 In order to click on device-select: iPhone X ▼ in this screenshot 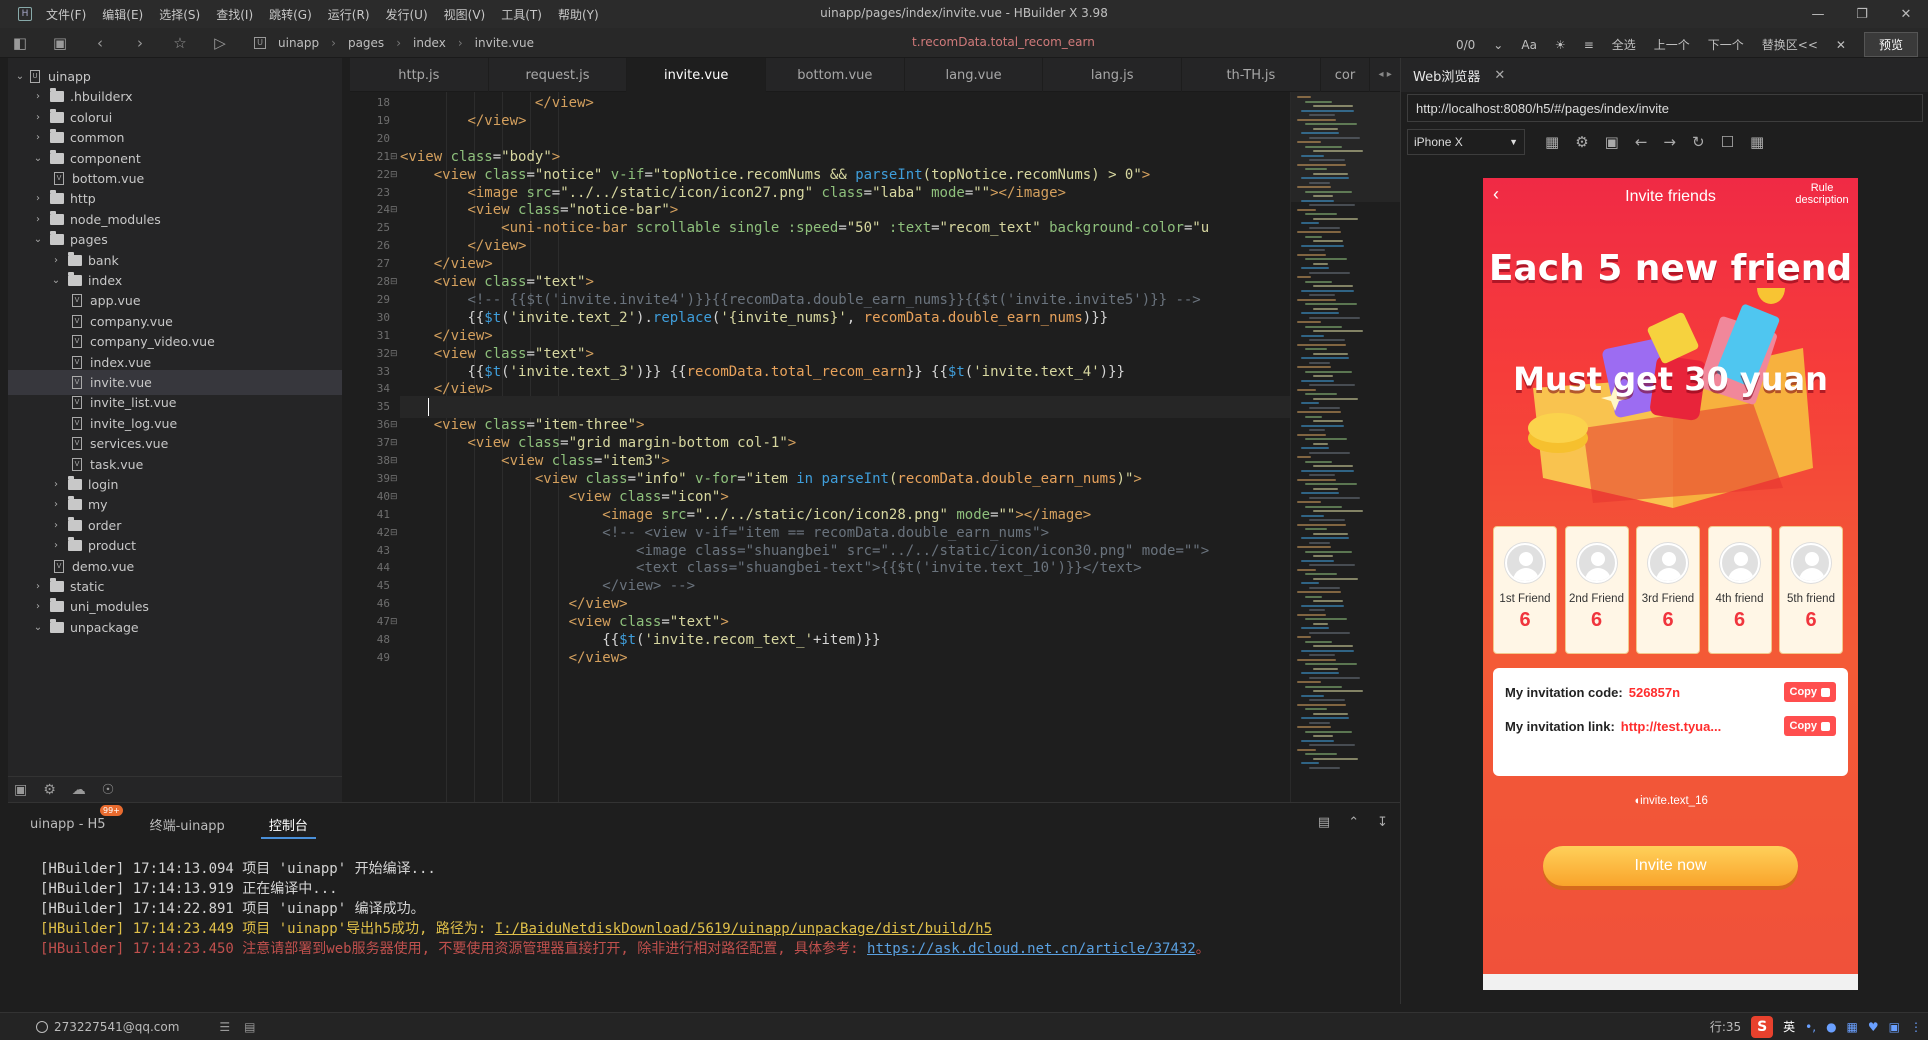, I will do `click(1466, 142)`.